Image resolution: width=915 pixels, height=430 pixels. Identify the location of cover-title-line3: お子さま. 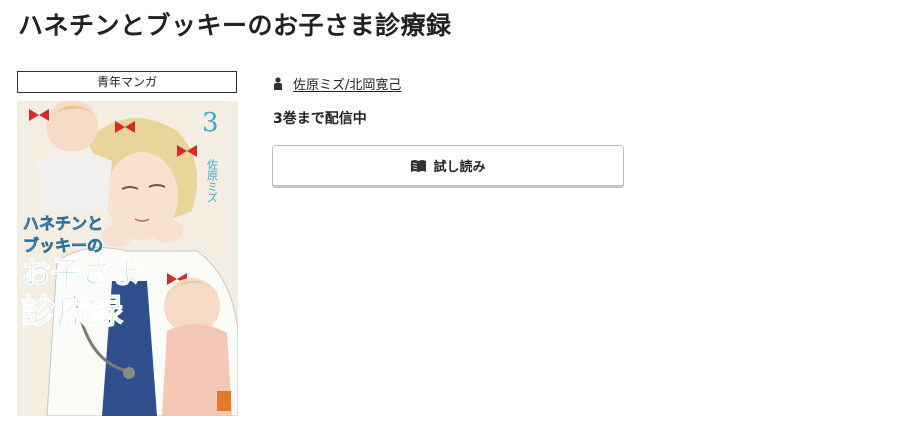
(81, 273).